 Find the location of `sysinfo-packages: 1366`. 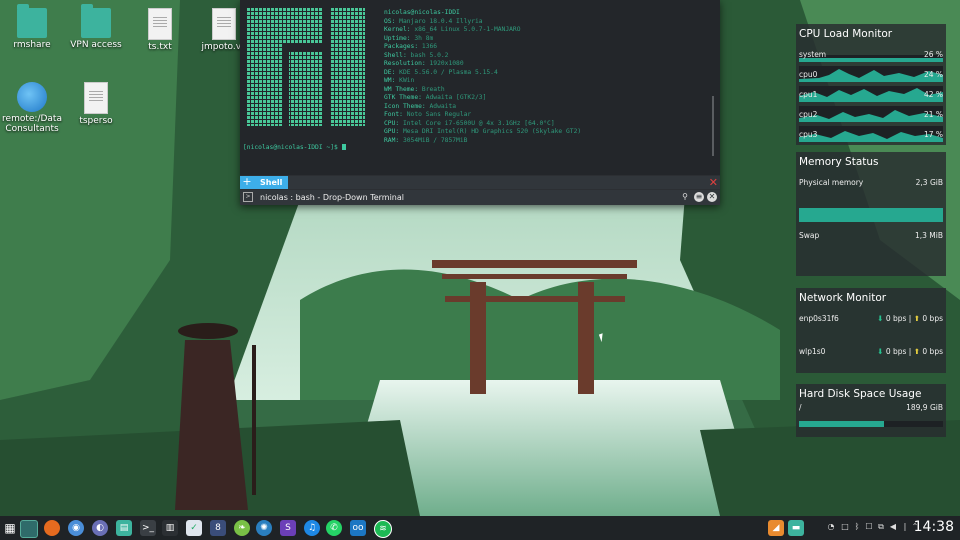

sysinfo-packages: 1366 is located at coordinates (429, 46).